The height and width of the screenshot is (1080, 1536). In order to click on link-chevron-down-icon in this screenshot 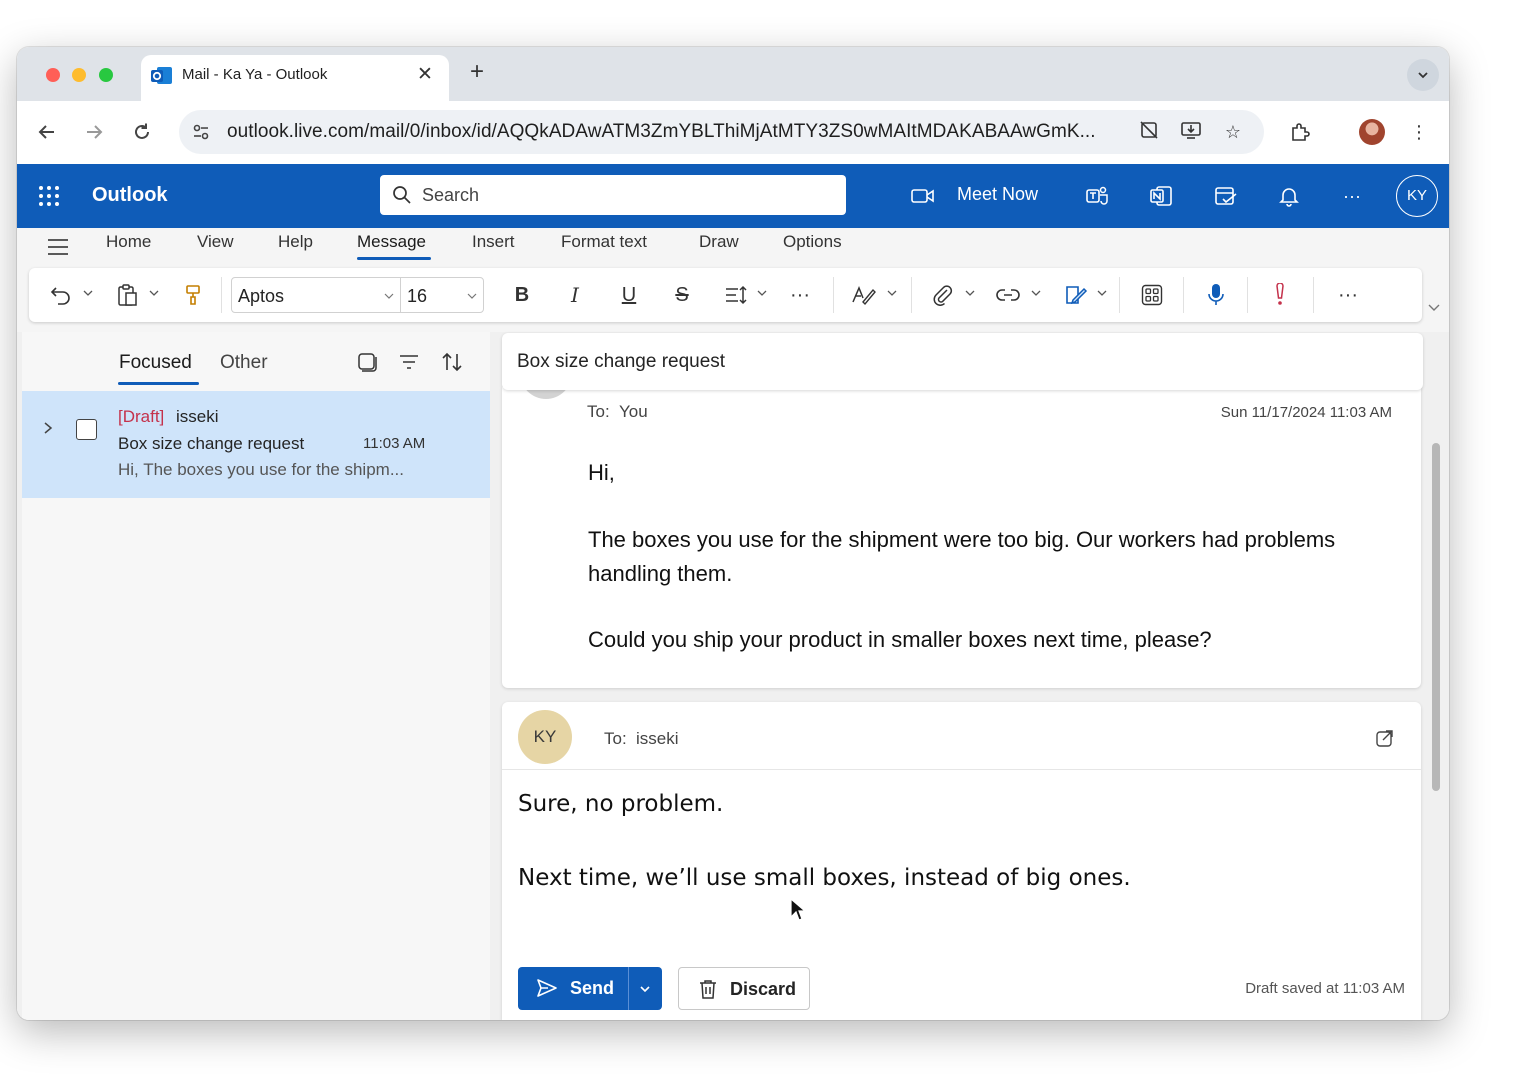, I will do `click(1036, 293)`.